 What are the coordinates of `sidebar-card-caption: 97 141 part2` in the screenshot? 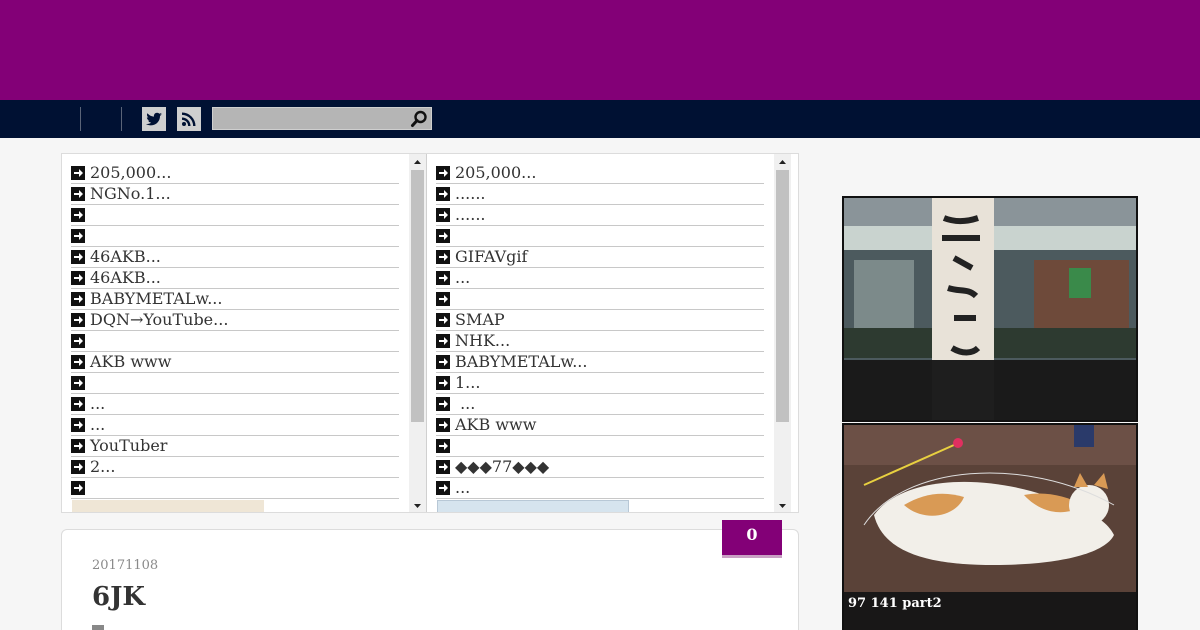 It's located at (990, 611).